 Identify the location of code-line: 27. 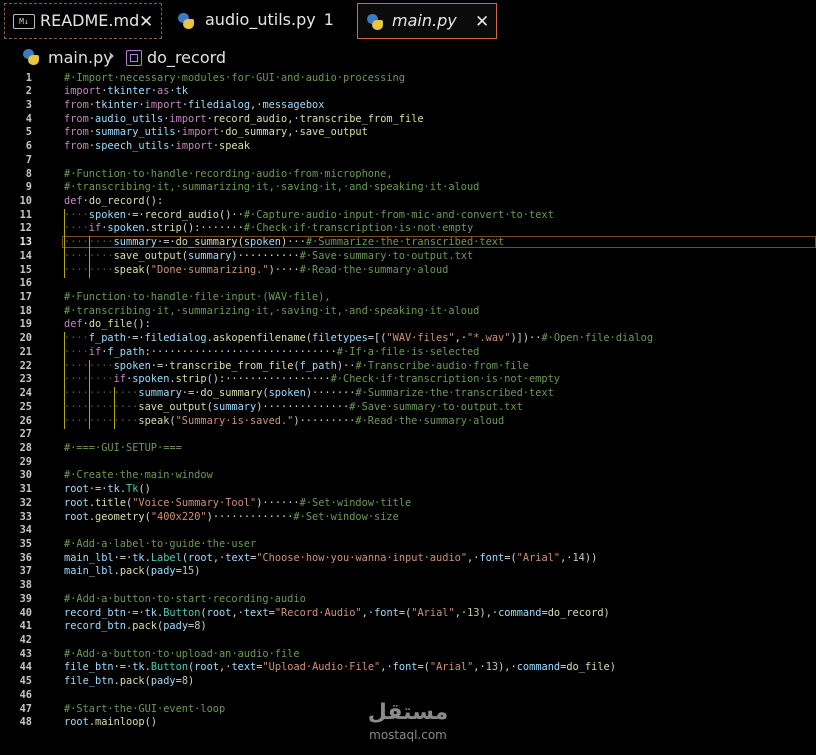
(408, 435).